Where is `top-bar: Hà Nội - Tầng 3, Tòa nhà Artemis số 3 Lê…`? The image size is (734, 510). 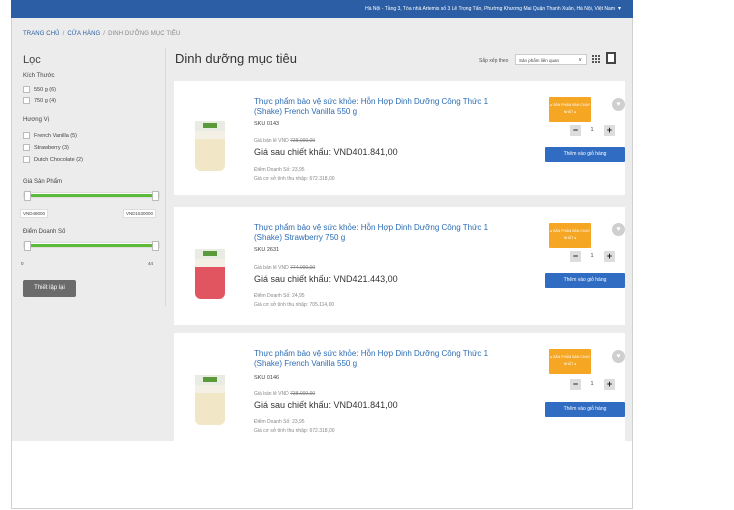 top-bar: Hà Nội - Tầng 3, Tòa nhà Artemis số 3 Lê… is located at coordinates (322, 9).